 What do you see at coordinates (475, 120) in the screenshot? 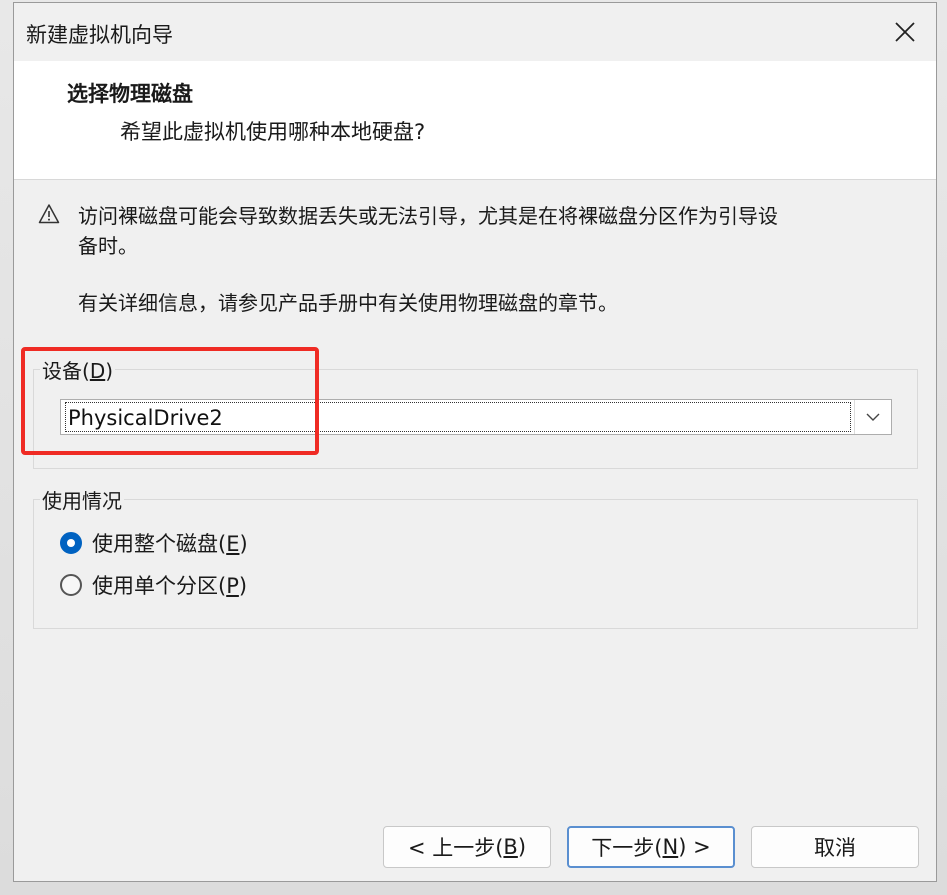
I see `wizard-header: 选择物理磁盘 希望此虚拟机使用哪种本地硬盘?` at bounding box center [475, 120].